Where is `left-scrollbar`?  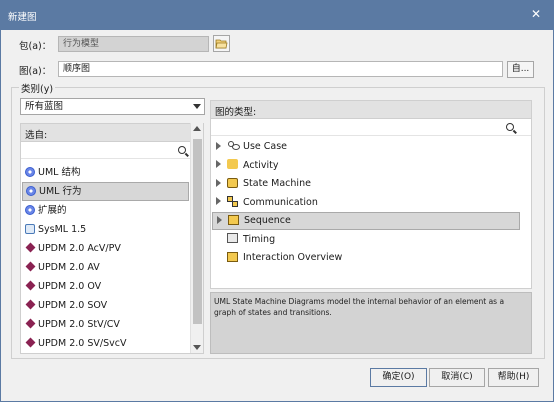
left-scrollbar is located at coordinates (196, 238).